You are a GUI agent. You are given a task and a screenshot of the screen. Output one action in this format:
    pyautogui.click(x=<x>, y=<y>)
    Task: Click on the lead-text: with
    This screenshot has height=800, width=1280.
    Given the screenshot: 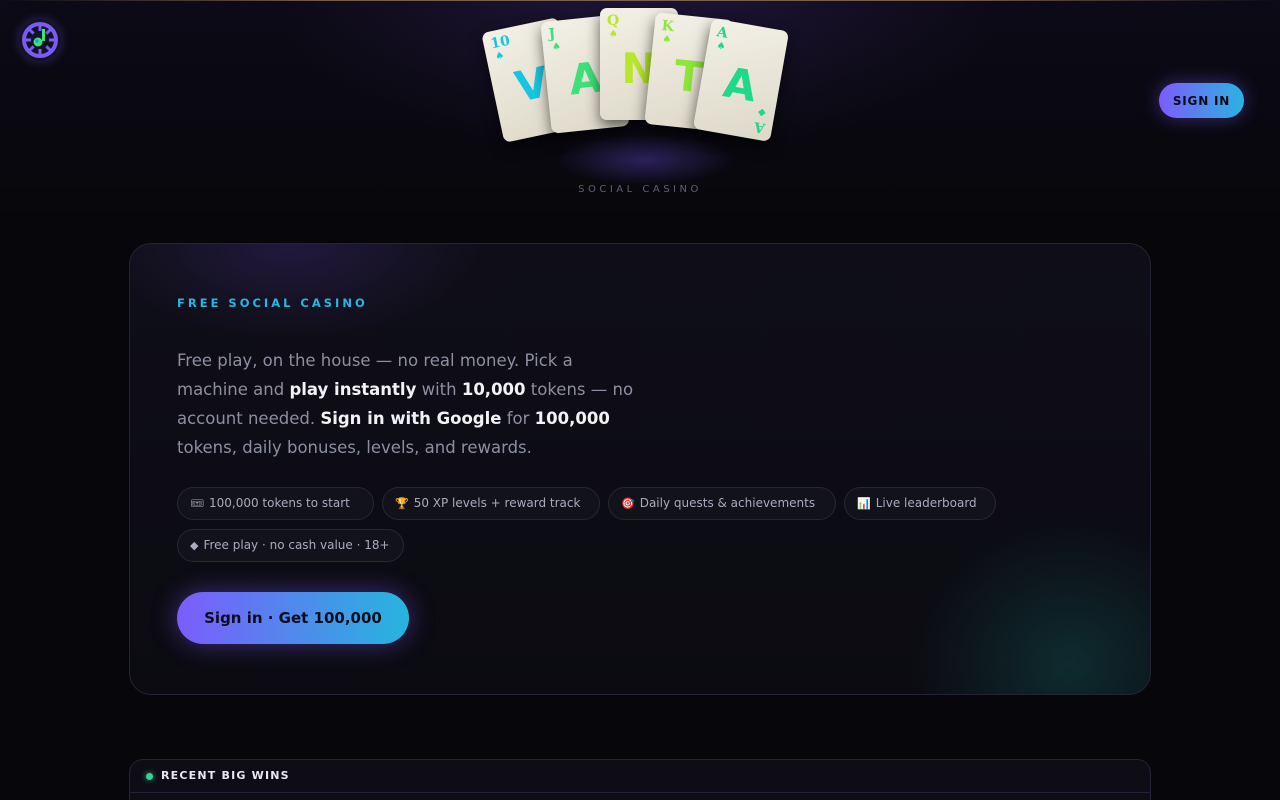 What is the action you would take?
    pyautogui.click(x=439, y=389)
    